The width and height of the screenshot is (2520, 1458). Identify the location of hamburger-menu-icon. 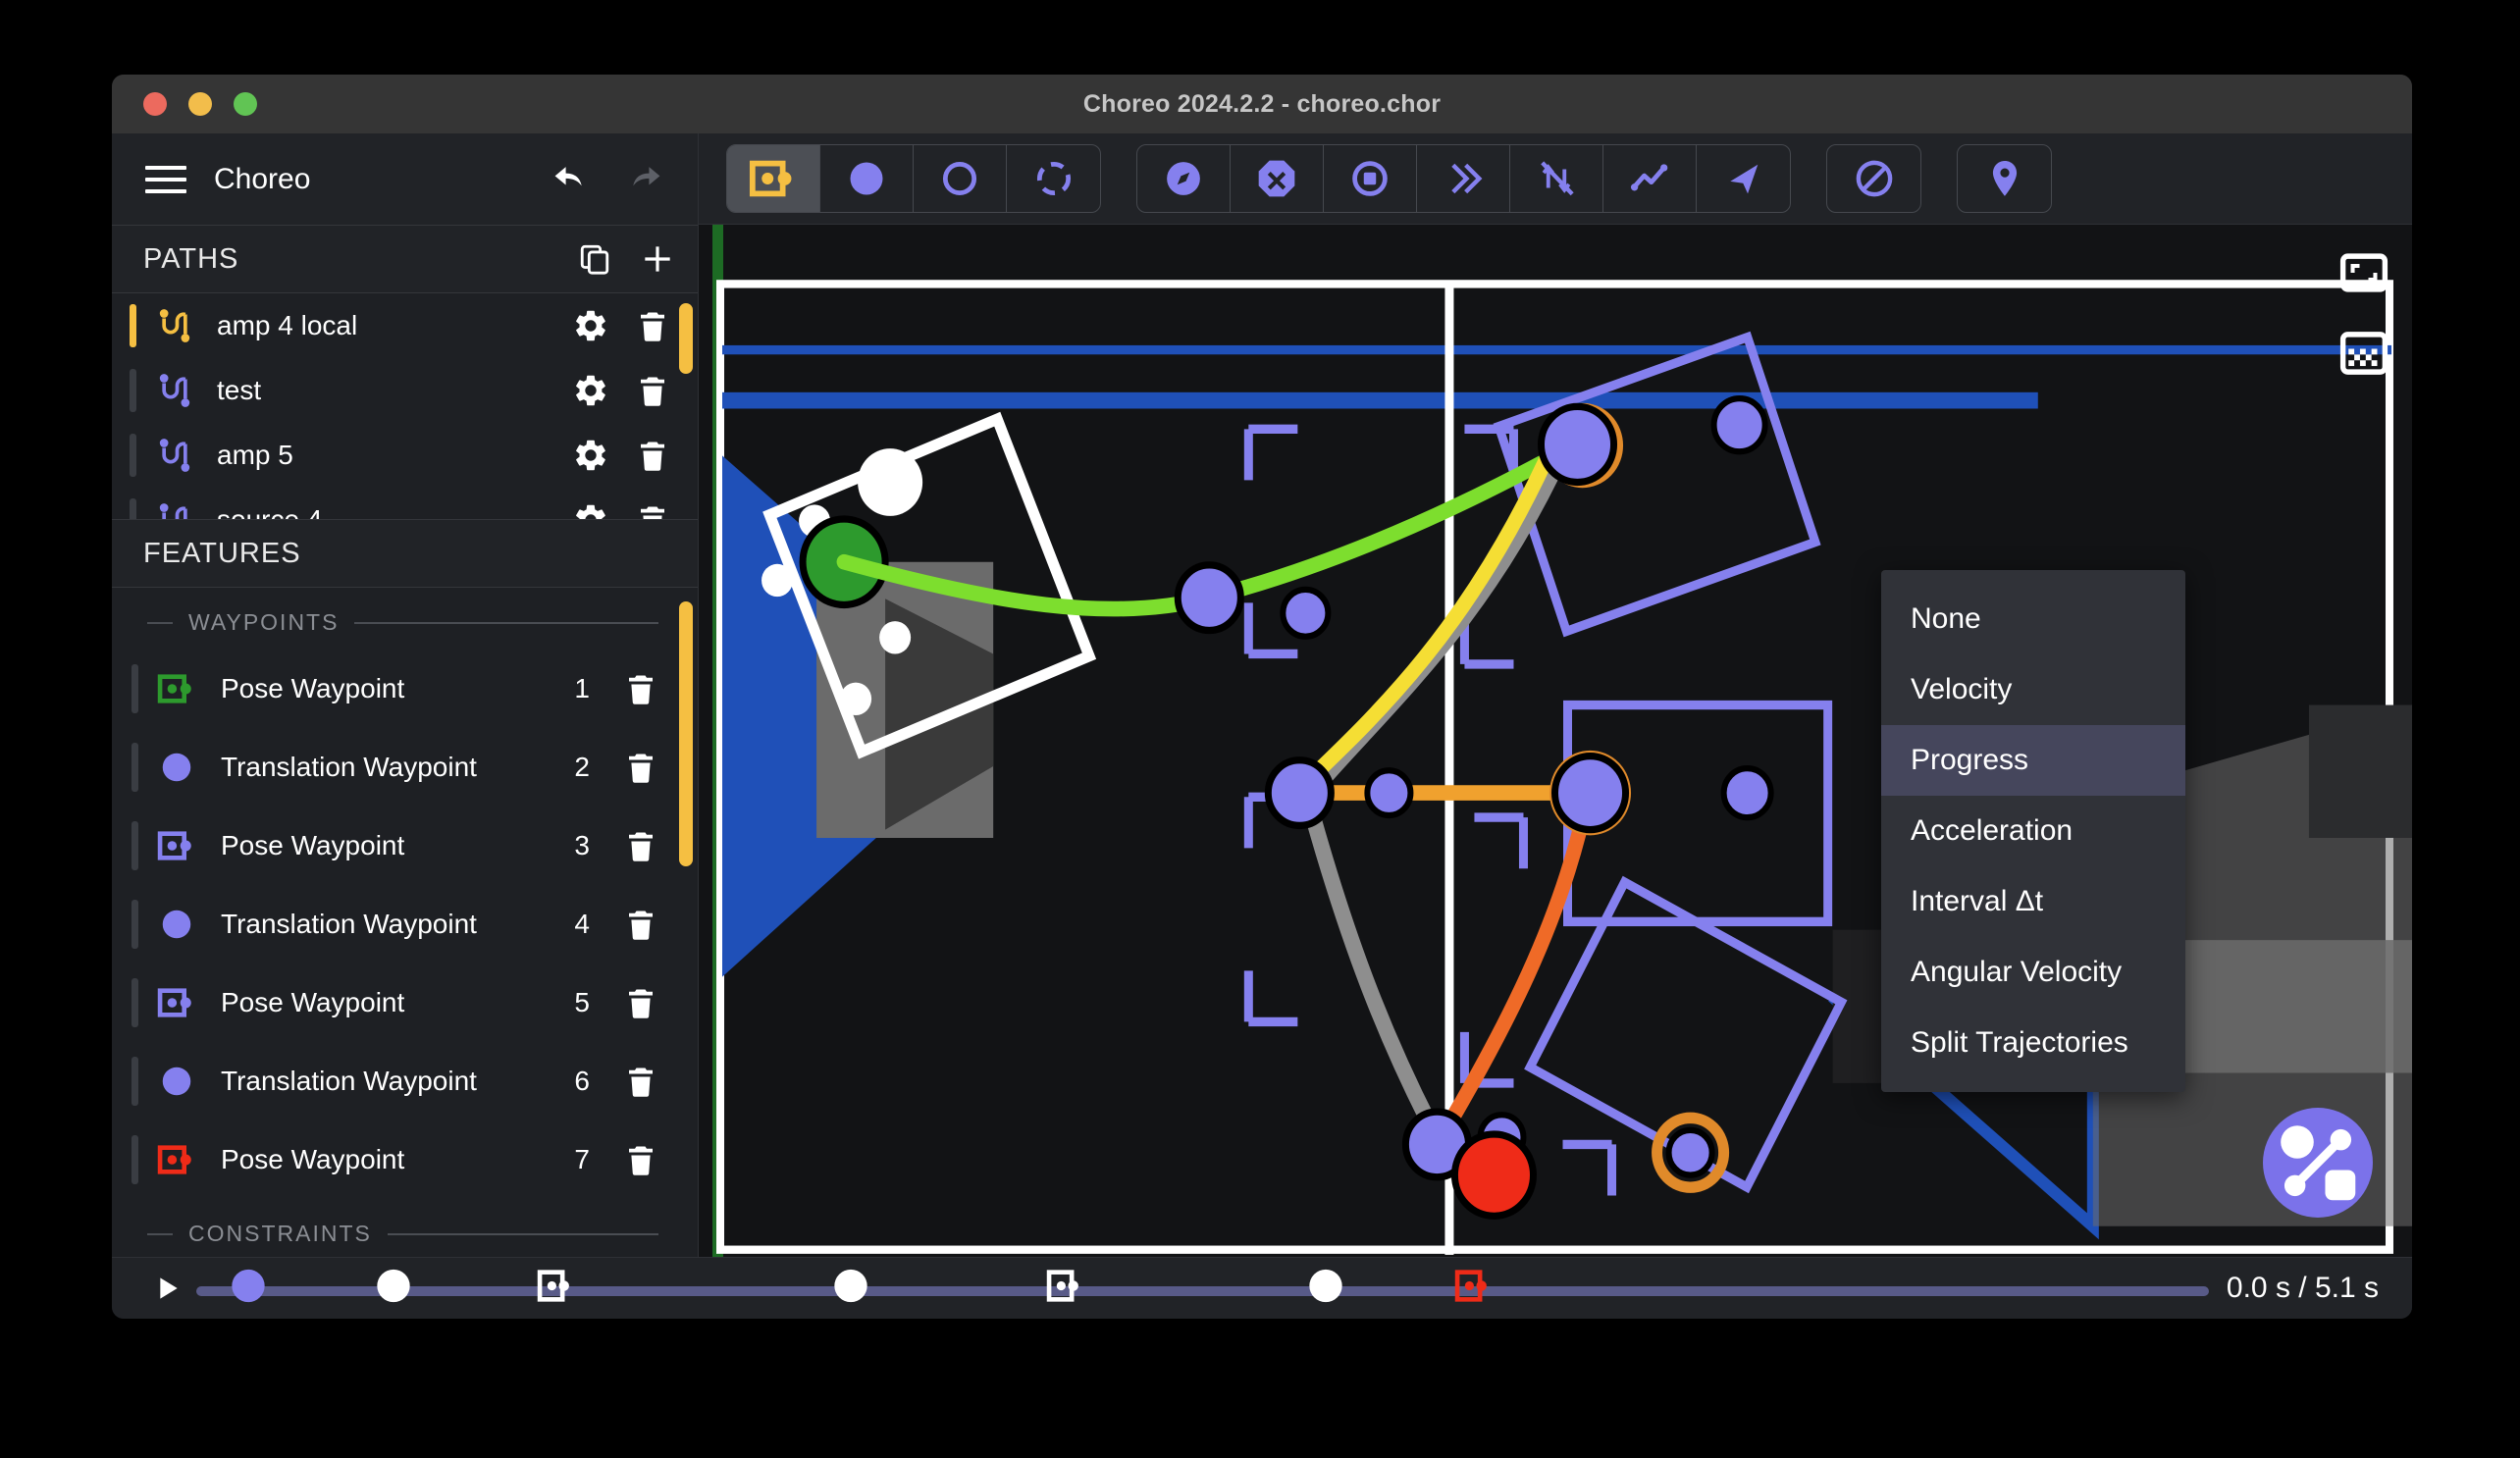
(165, 179).